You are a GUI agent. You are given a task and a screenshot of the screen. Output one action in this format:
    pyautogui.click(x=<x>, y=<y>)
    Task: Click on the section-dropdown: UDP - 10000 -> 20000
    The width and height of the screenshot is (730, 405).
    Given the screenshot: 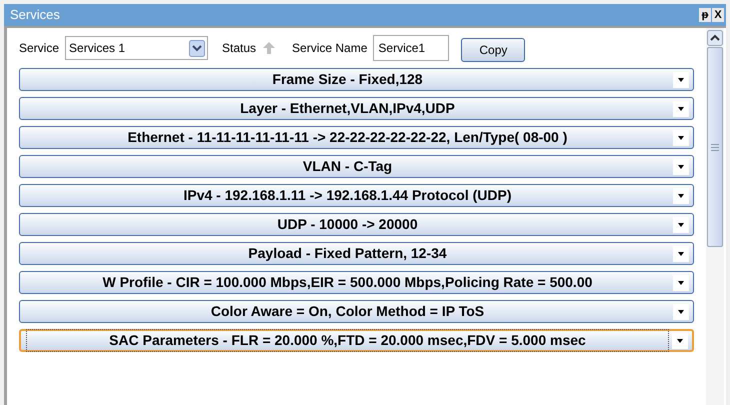 What is the action you would take?
    pyautogui.click(x=356, y=224)
    